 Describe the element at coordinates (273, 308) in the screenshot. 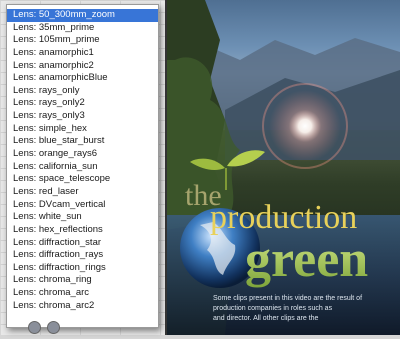

I see `caption-line-2: production companies in roles such as` at that location.